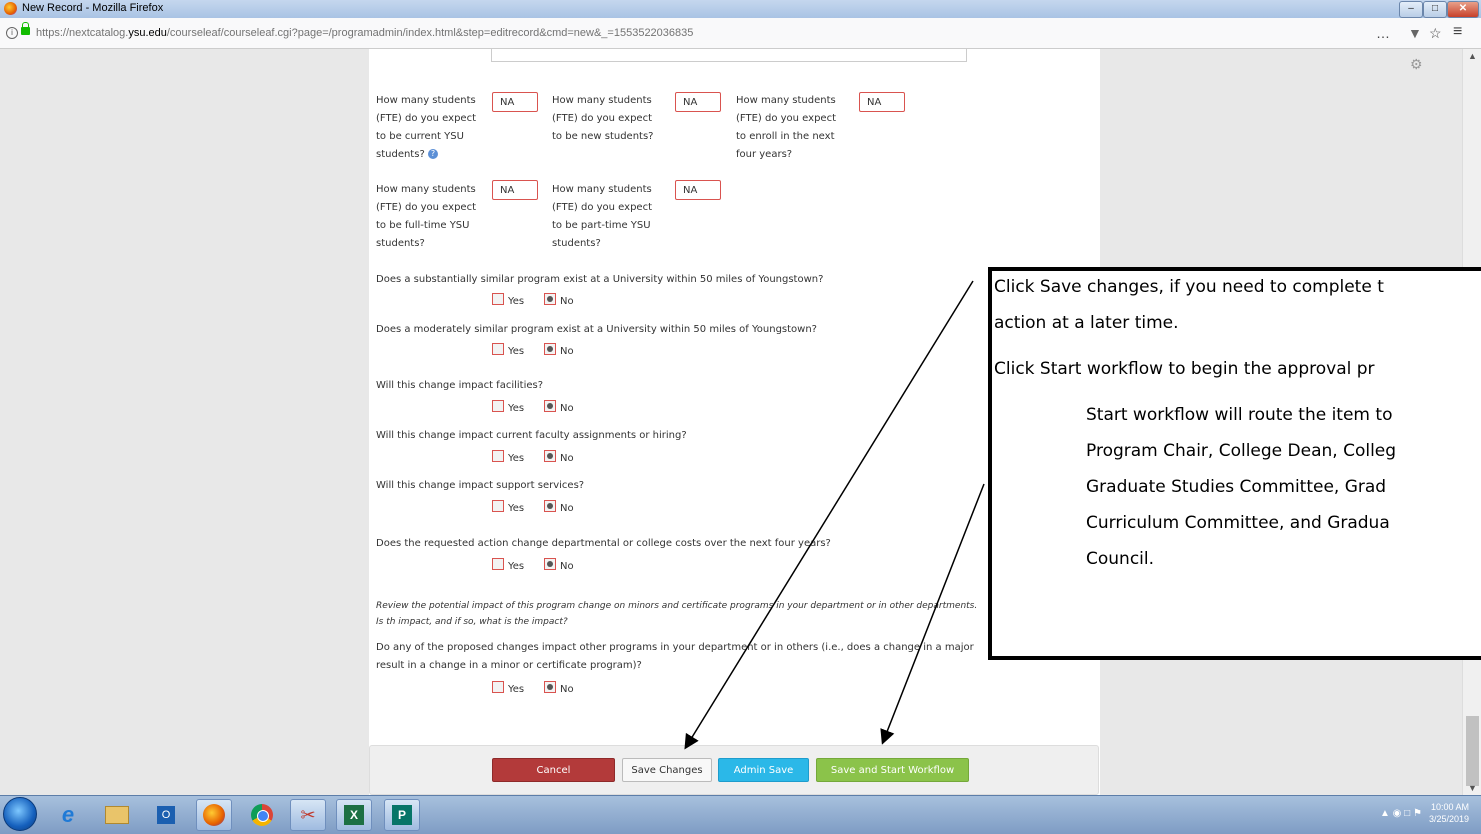 Image resolution: width=1481 pixels, height=834 pixels. I want to click on snipping-tool-icon: ✂, so click(308, 815).